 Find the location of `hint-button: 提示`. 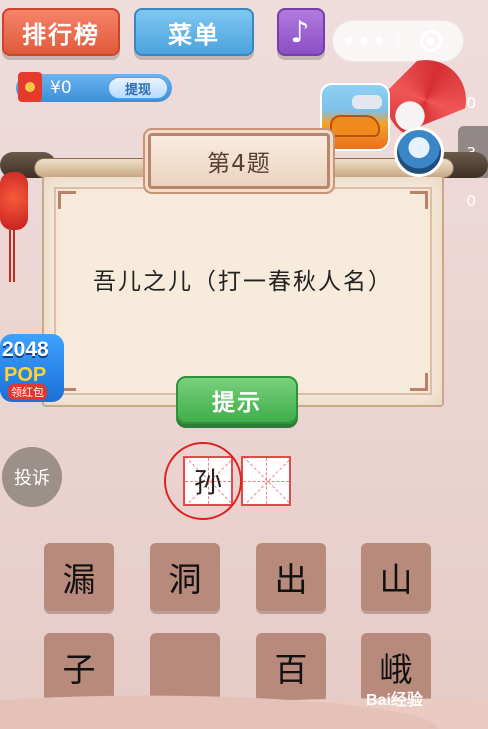

hint-button: 提示 is located at coordinates (237, 400).